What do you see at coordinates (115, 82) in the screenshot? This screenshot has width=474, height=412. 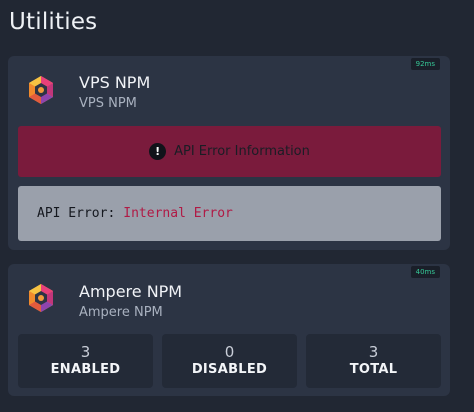 I see `service-name: VPS NPM` at bounding box center [115, 82].